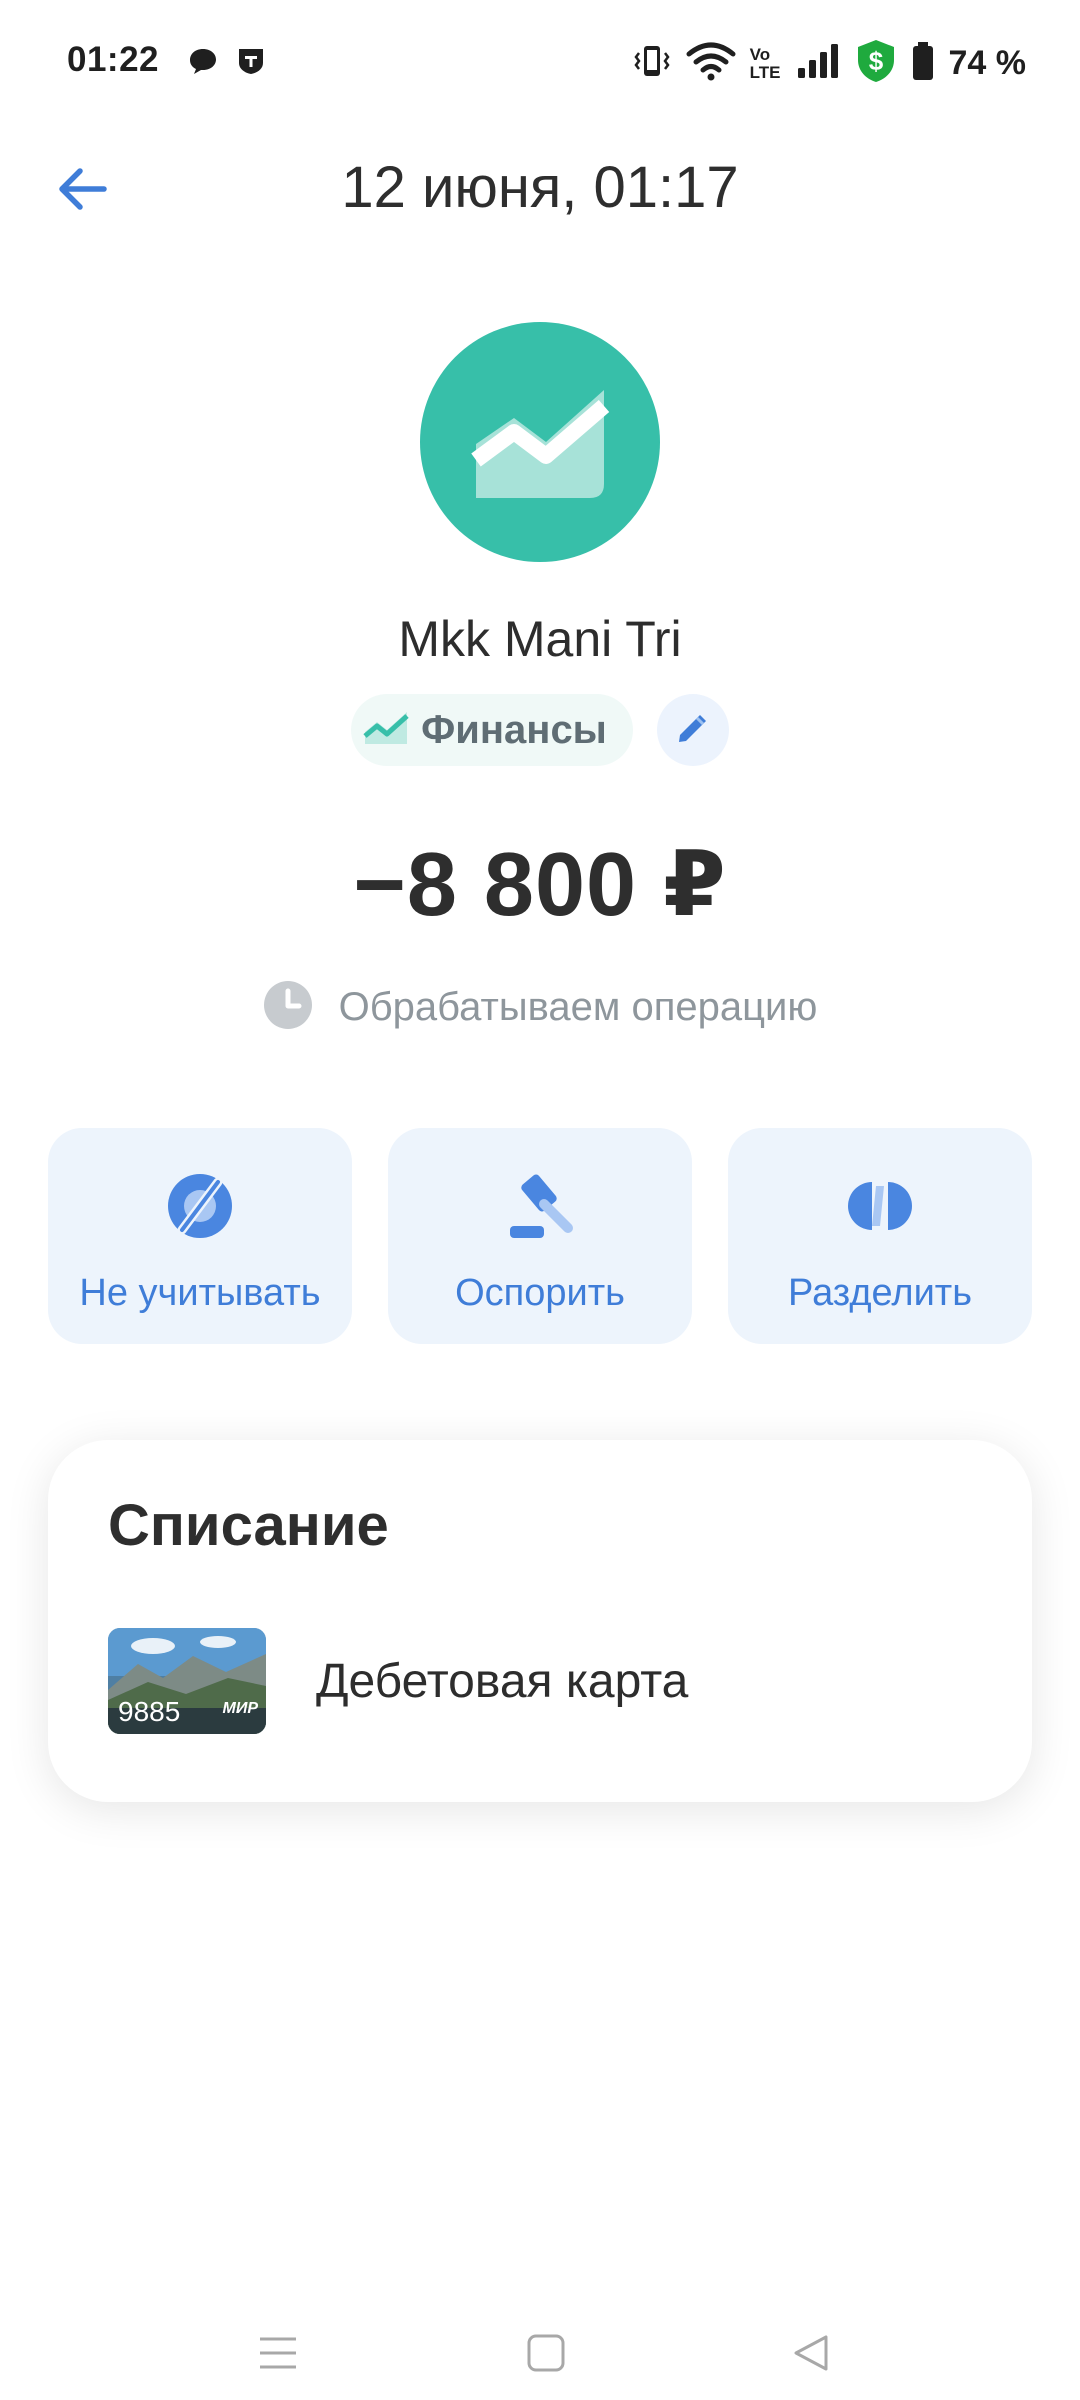 The height and width of the screenshot is (2400, 1080). I want to click on transaction-amount: −8 800 ₽, so click(540, 885).